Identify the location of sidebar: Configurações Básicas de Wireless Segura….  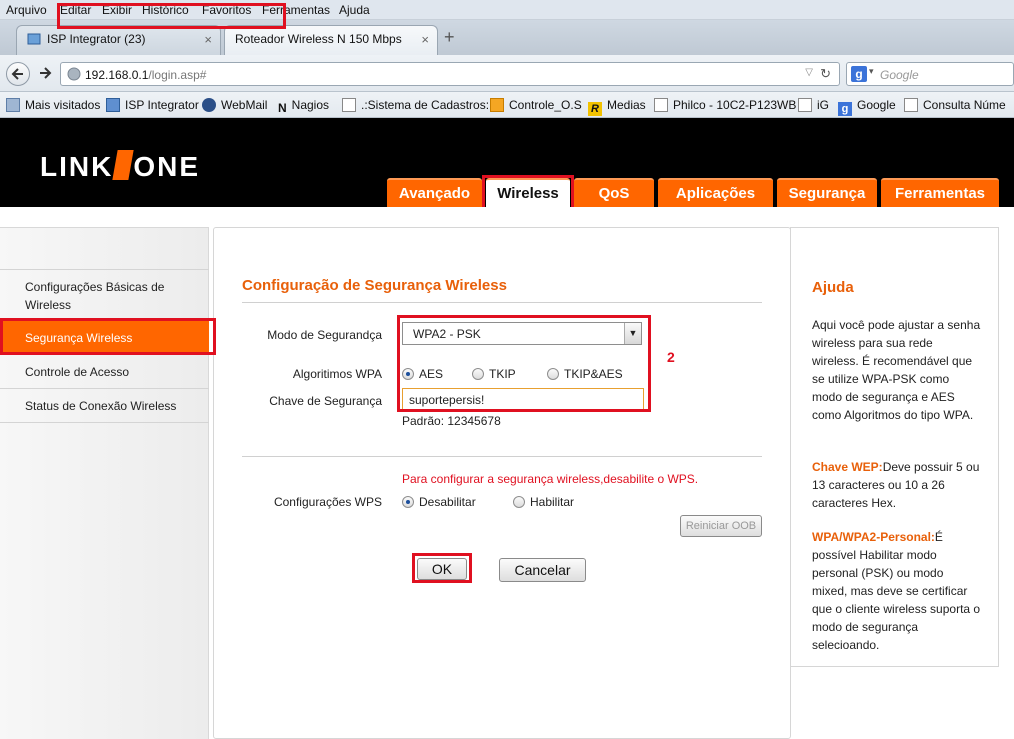
(104, 483).